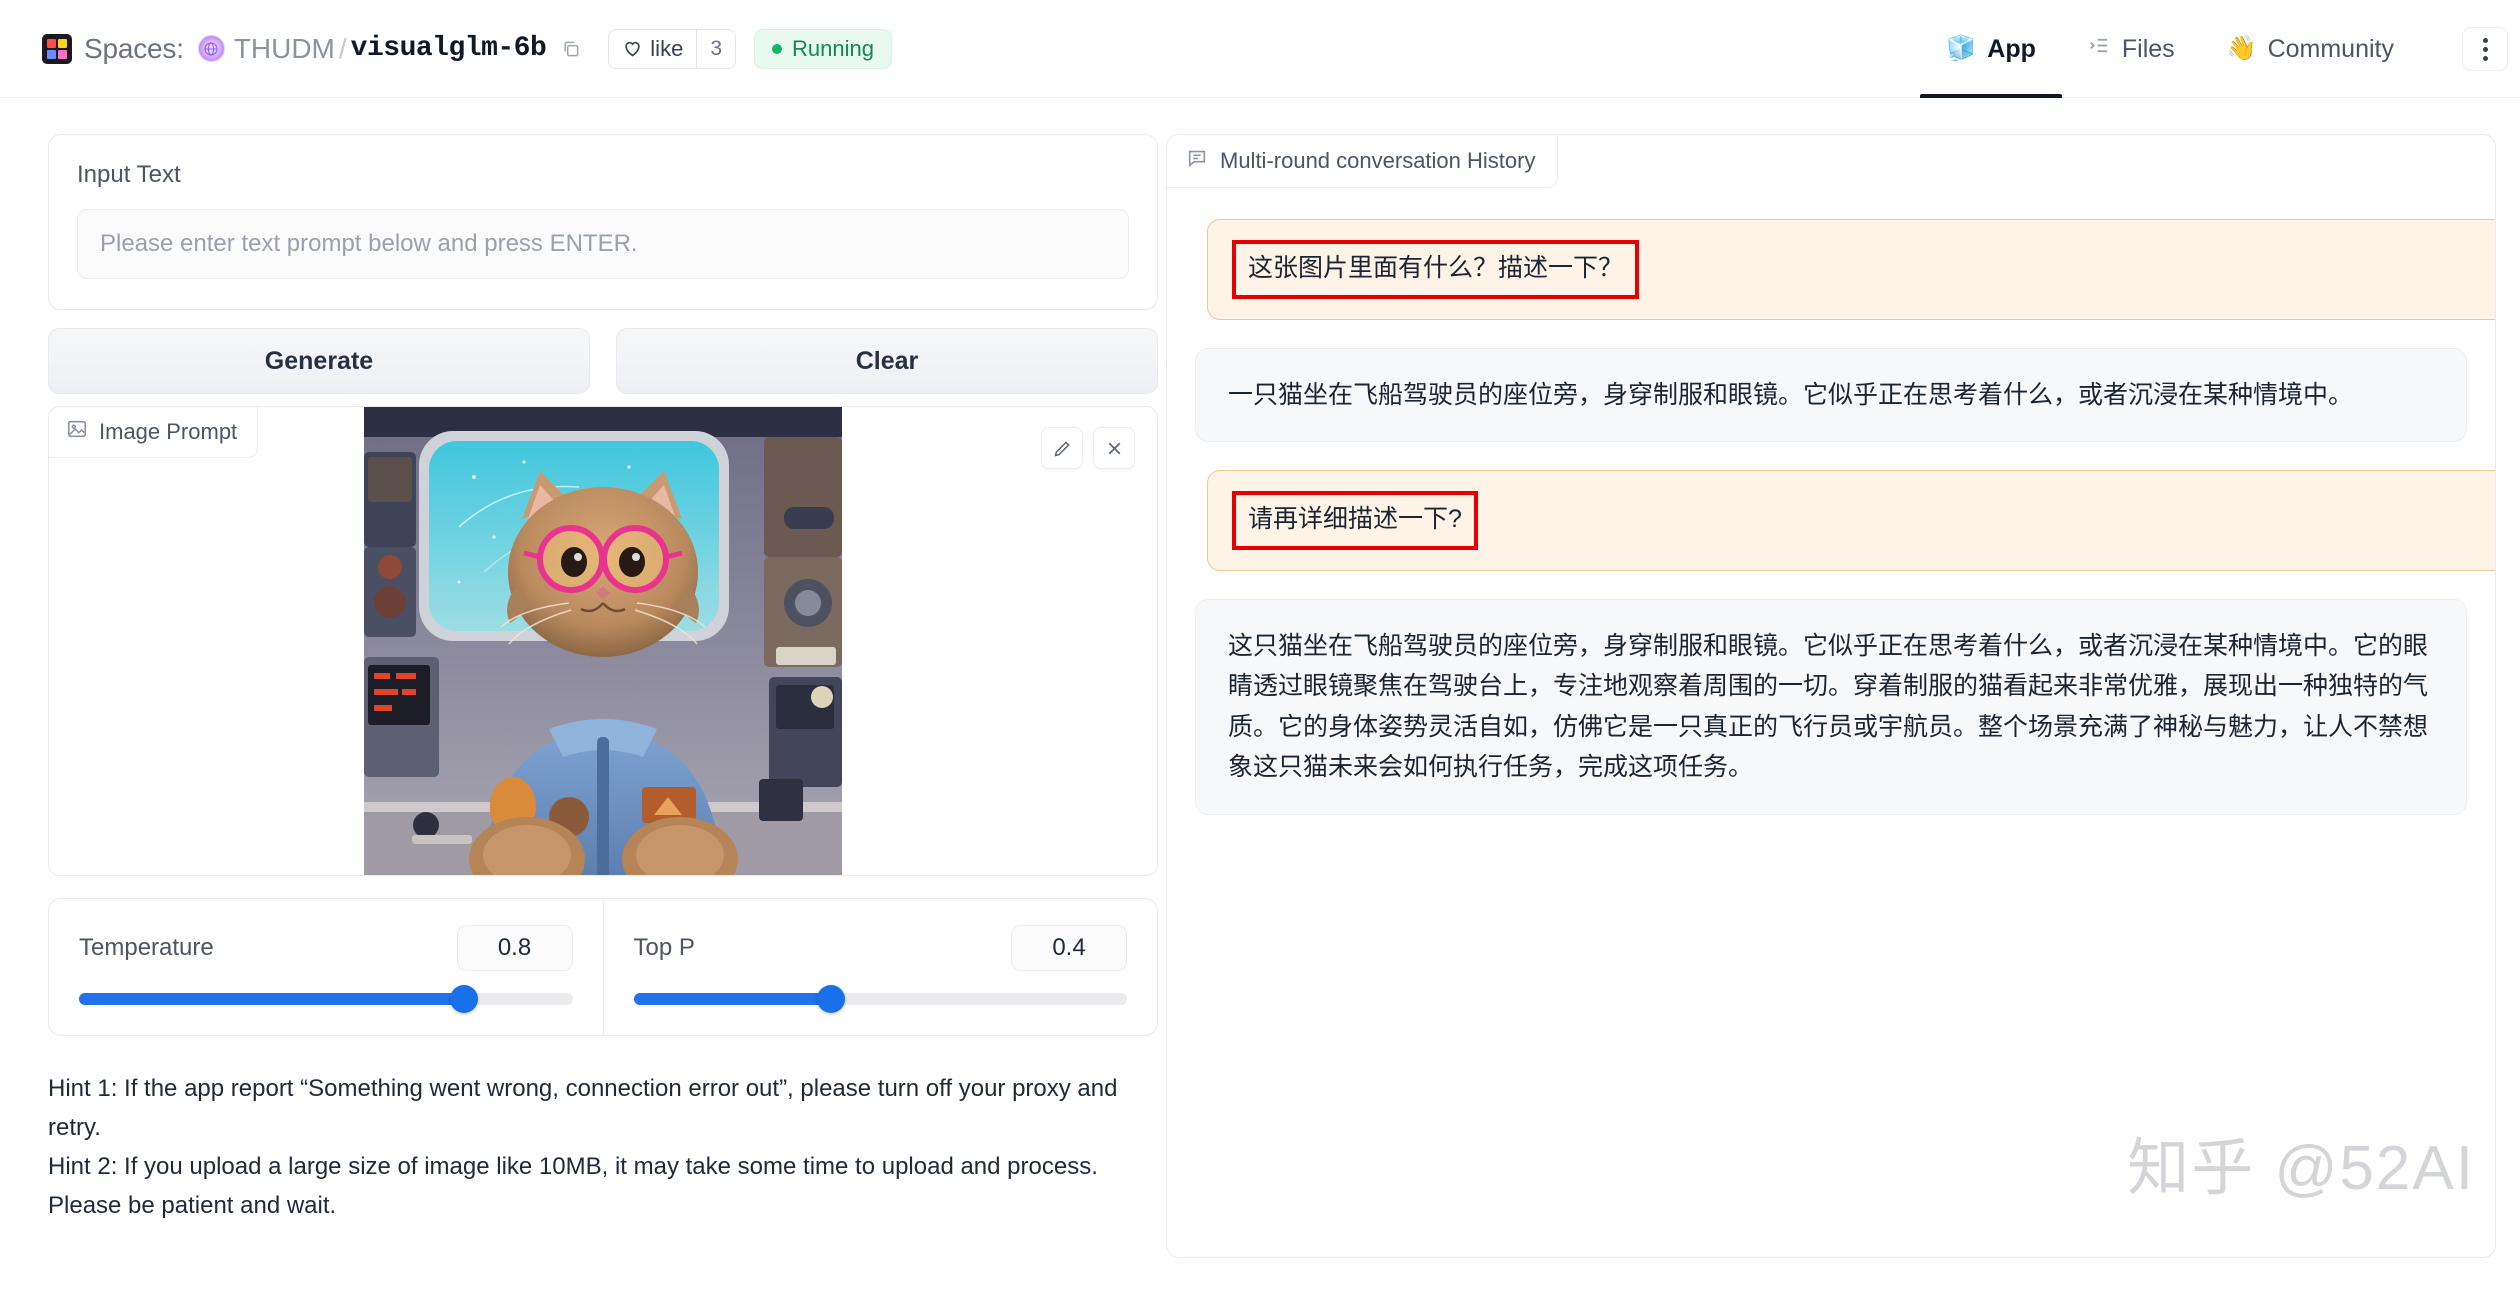  What do you see at coordinates (664, 947) in the screenshot?
I see `topp-label: Top P` at bounding box center [664, 947].